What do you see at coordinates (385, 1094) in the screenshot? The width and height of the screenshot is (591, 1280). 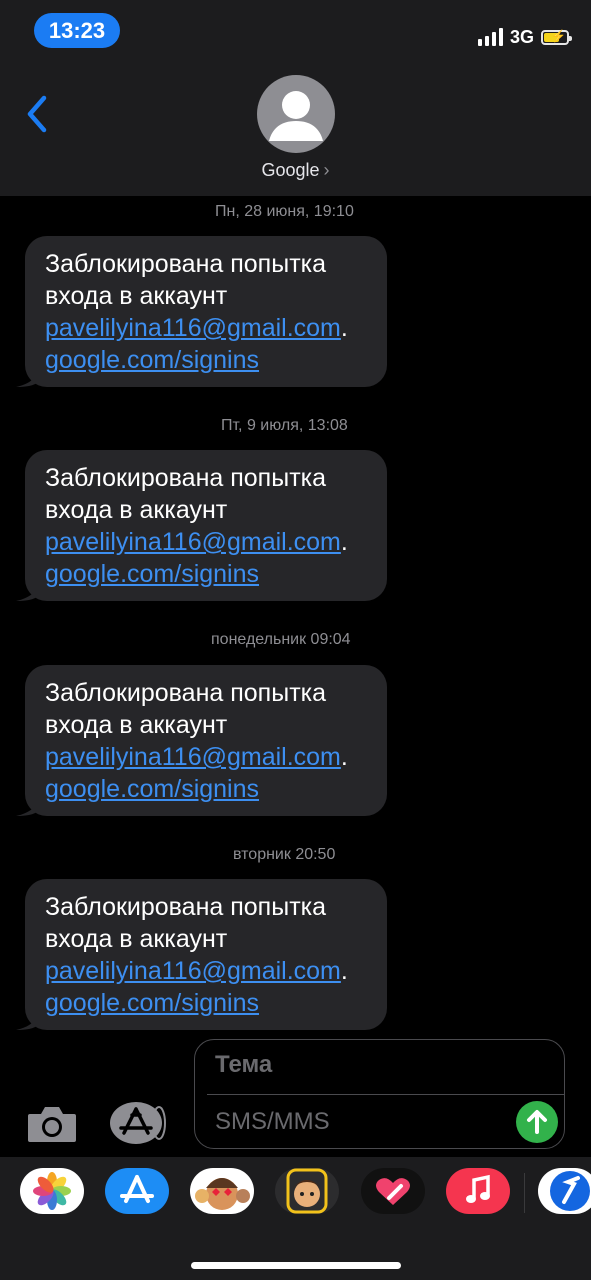 I see `composer-divider` at bounding box center [385, 1094].